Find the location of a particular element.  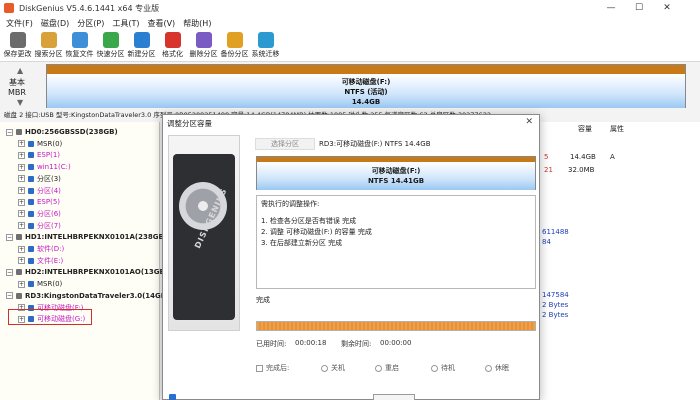

nav-up-arrow-icon: ▲ is located at coordinates (20, 70).